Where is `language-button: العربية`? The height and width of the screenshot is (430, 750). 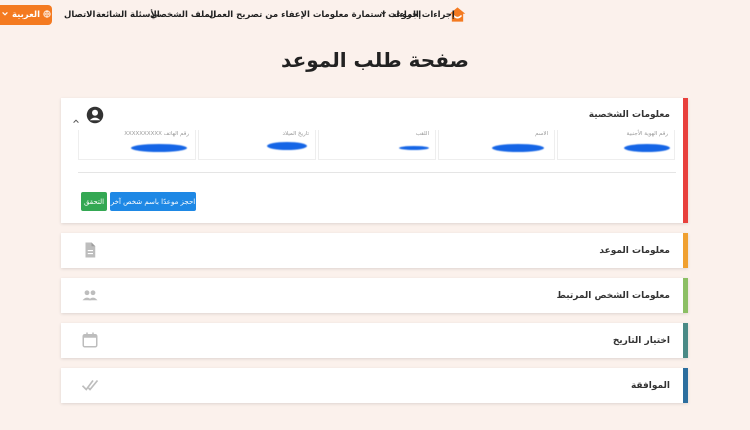
language-button: العربية is located at coordinates (26, 15).